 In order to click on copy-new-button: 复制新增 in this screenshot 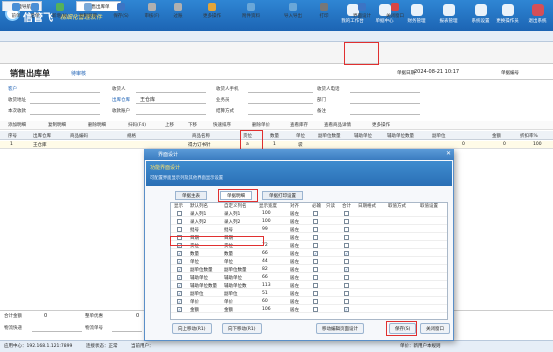, I will do `click(88, 11)`.